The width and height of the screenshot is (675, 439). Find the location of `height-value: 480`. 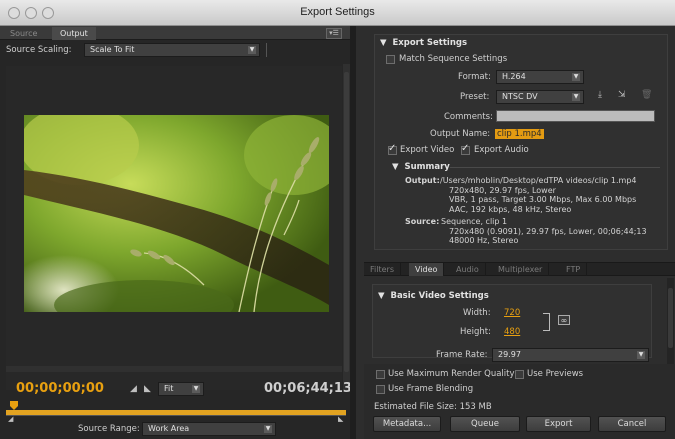

height-value: 480 is located at coordinates (512, 332).